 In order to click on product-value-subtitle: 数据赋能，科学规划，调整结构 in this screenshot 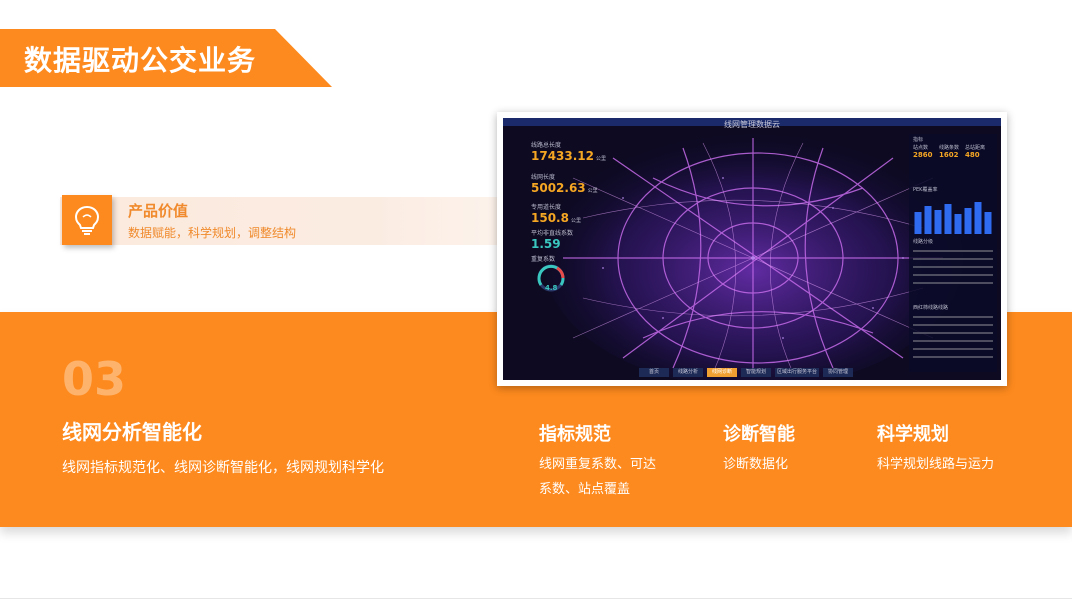, I will do `click(212, 233)`.